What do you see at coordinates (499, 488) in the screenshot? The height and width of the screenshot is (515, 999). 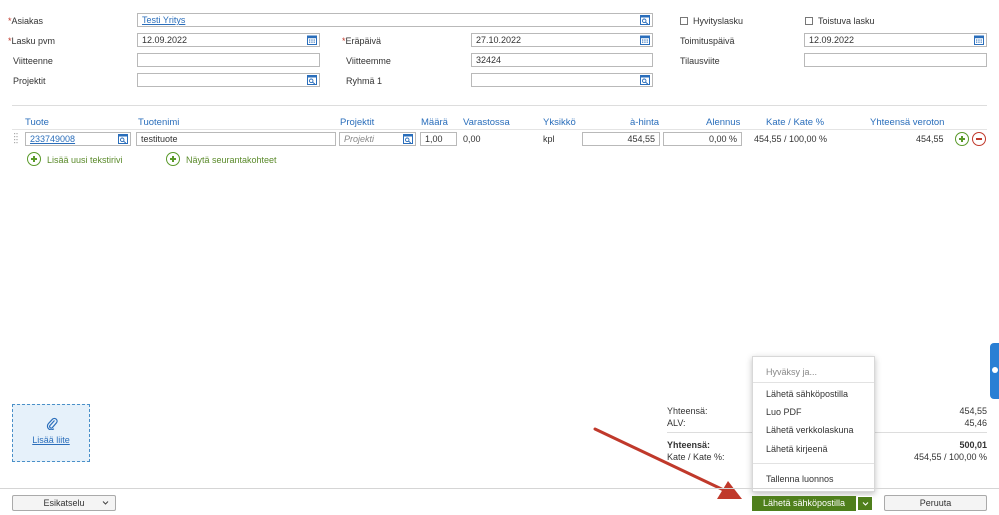 I see `footer-divider` at bounding box center [499, 488].